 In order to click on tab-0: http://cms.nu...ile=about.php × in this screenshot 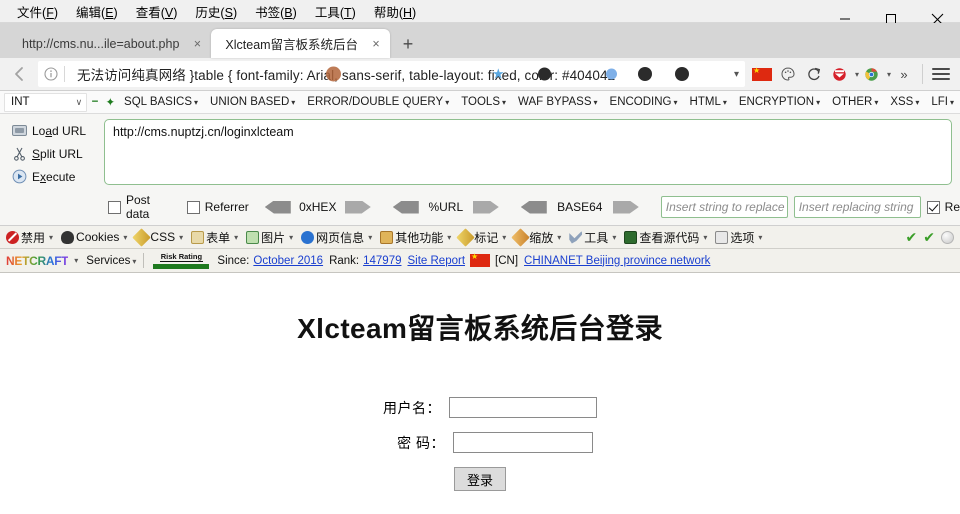, I will do `click(109, 43)`.